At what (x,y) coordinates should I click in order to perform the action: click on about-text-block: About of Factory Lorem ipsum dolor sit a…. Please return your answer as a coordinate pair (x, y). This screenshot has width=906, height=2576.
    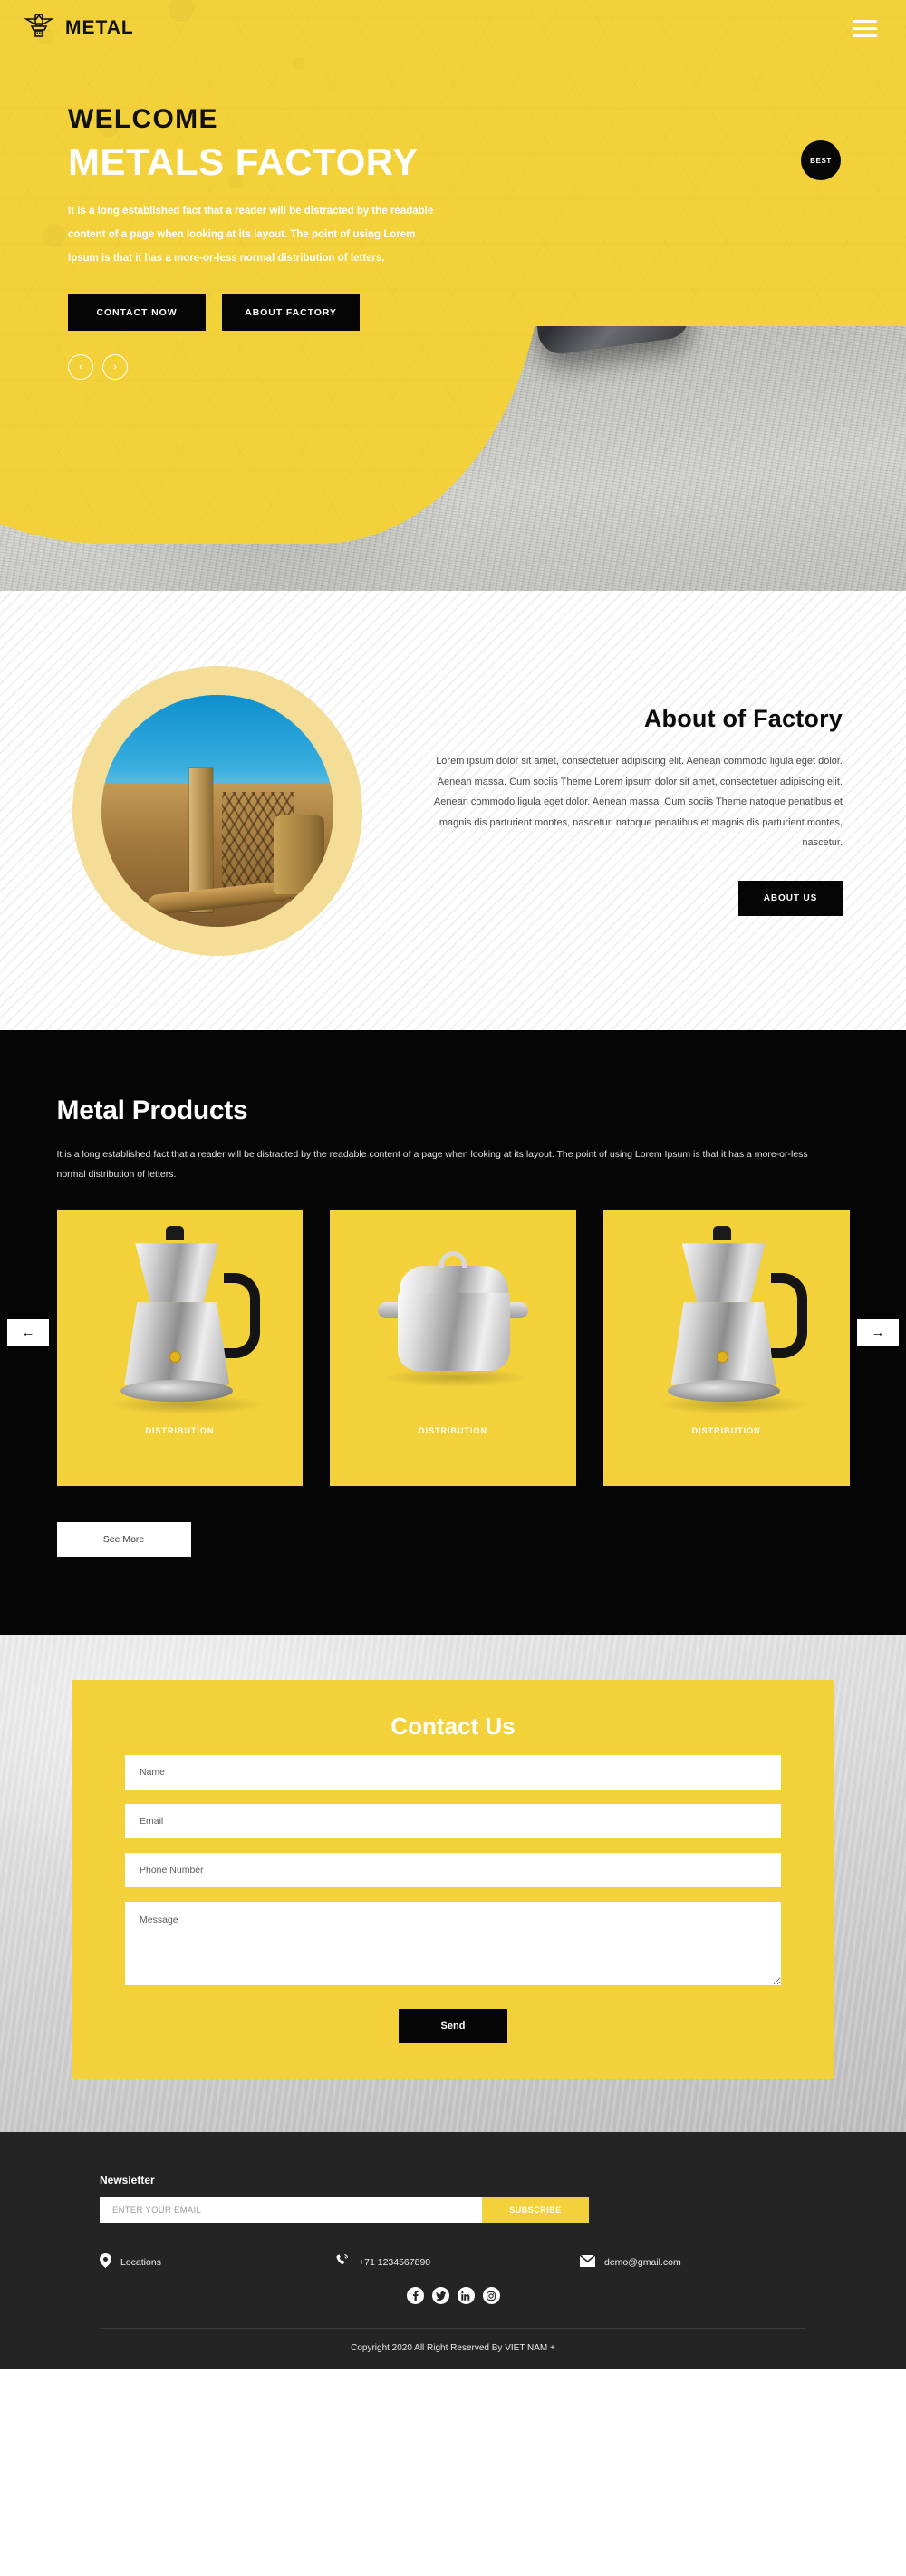
    Looking at the image, I should click on (630, 810).